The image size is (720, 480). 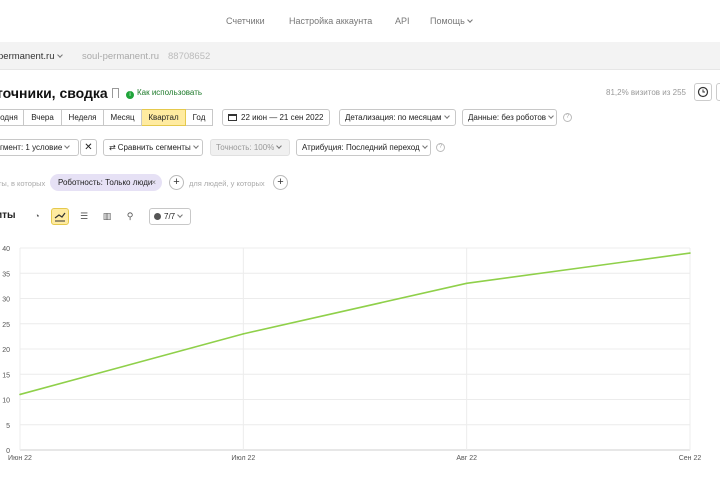 I want to click on y-tick-label: 25, so click(x=6, y=325).